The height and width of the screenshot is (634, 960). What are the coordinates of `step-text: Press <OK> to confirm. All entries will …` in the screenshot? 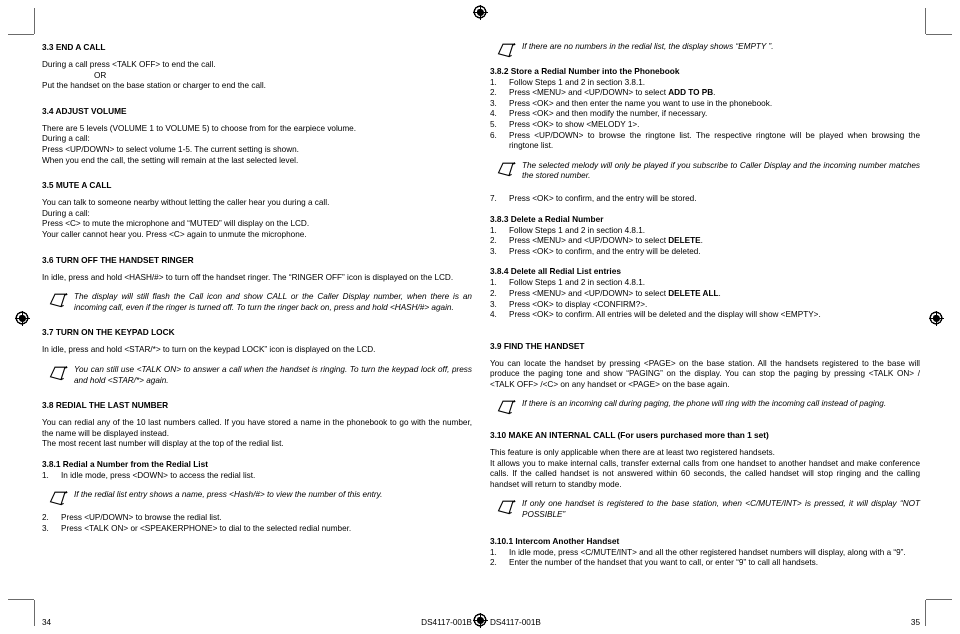 It's located at (665, 315).